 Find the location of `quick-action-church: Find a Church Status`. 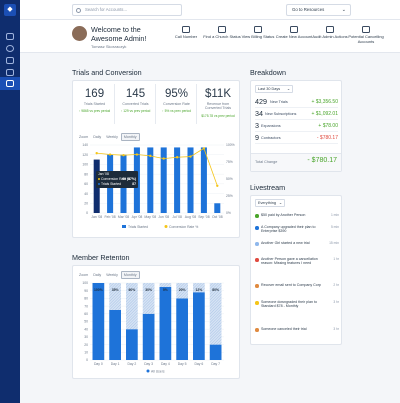

quick-action-church: Find a Church Status is located at coordinates (222, 33).